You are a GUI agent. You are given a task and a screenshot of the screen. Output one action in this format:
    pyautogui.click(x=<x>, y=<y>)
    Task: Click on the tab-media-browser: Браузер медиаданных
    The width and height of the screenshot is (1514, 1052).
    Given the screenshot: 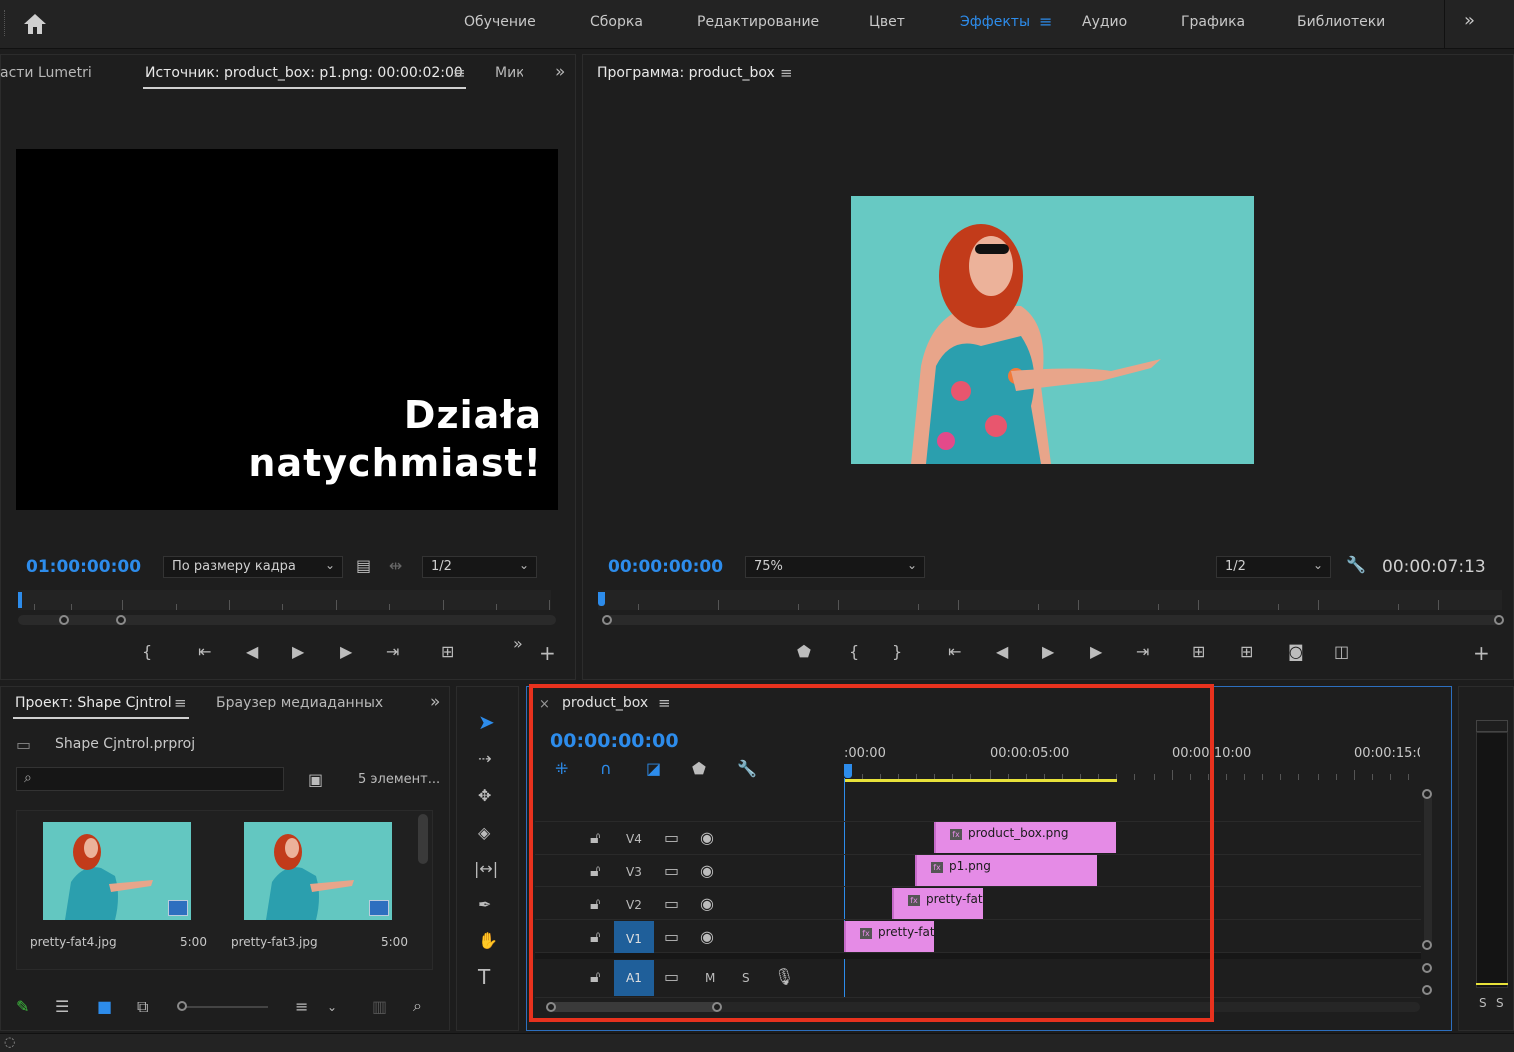 What is the action you would take?
    pyautogui.click(x=299, y=703)
    